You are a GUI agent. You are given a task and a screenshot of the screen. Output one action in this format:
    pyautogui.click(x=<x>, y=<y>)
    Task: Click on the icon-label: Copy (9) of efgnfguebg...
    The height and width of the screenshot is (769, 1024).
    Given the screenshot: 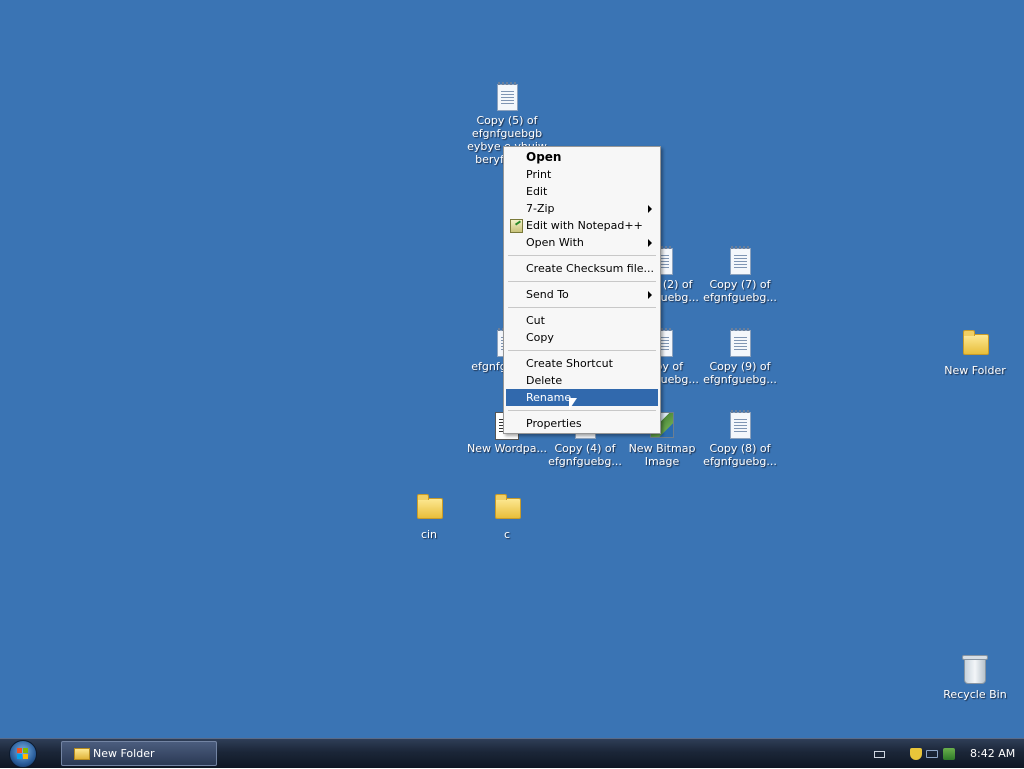 What is the action you would take?
    pyautogui.click(x=740, y=373)
    